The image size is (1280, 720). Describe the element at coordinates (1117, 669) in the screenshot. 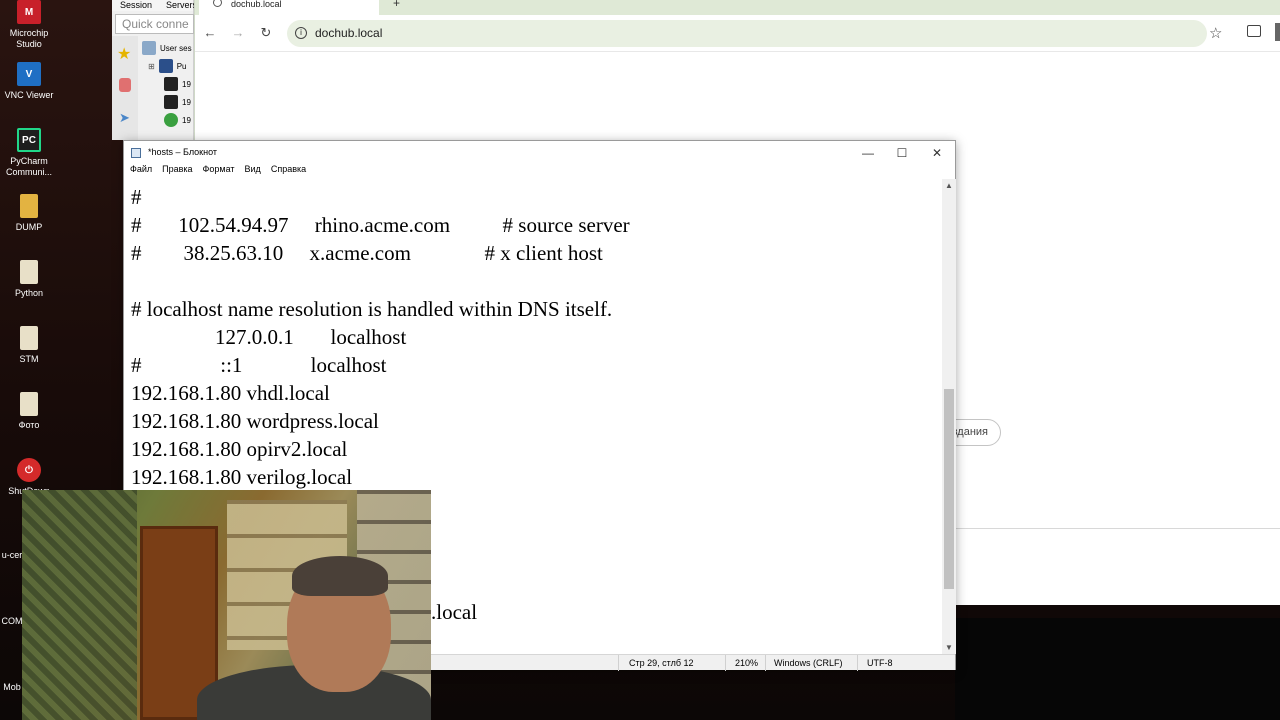

I see `dark-background-area` at that location.